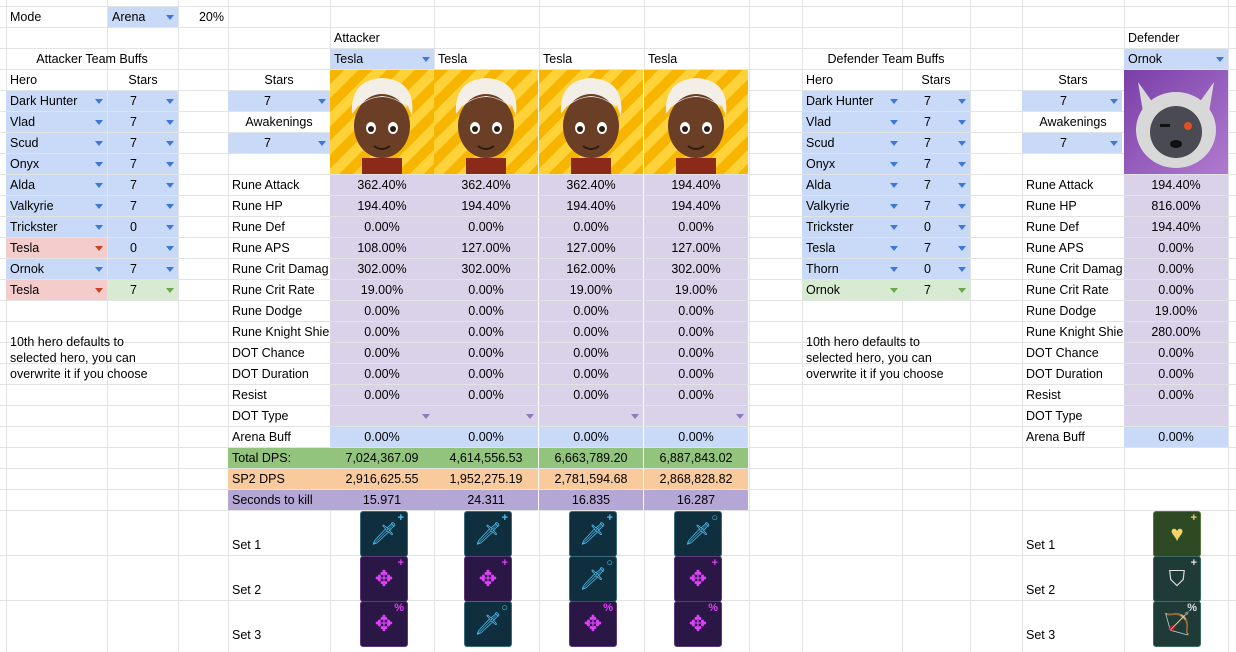 The image size is (1236, 652). What do you see at coordinates (56, 269) in the screenshot?
I see `attacker-team-hero-dropdown: Ornok` at bounding box center [56, 269].